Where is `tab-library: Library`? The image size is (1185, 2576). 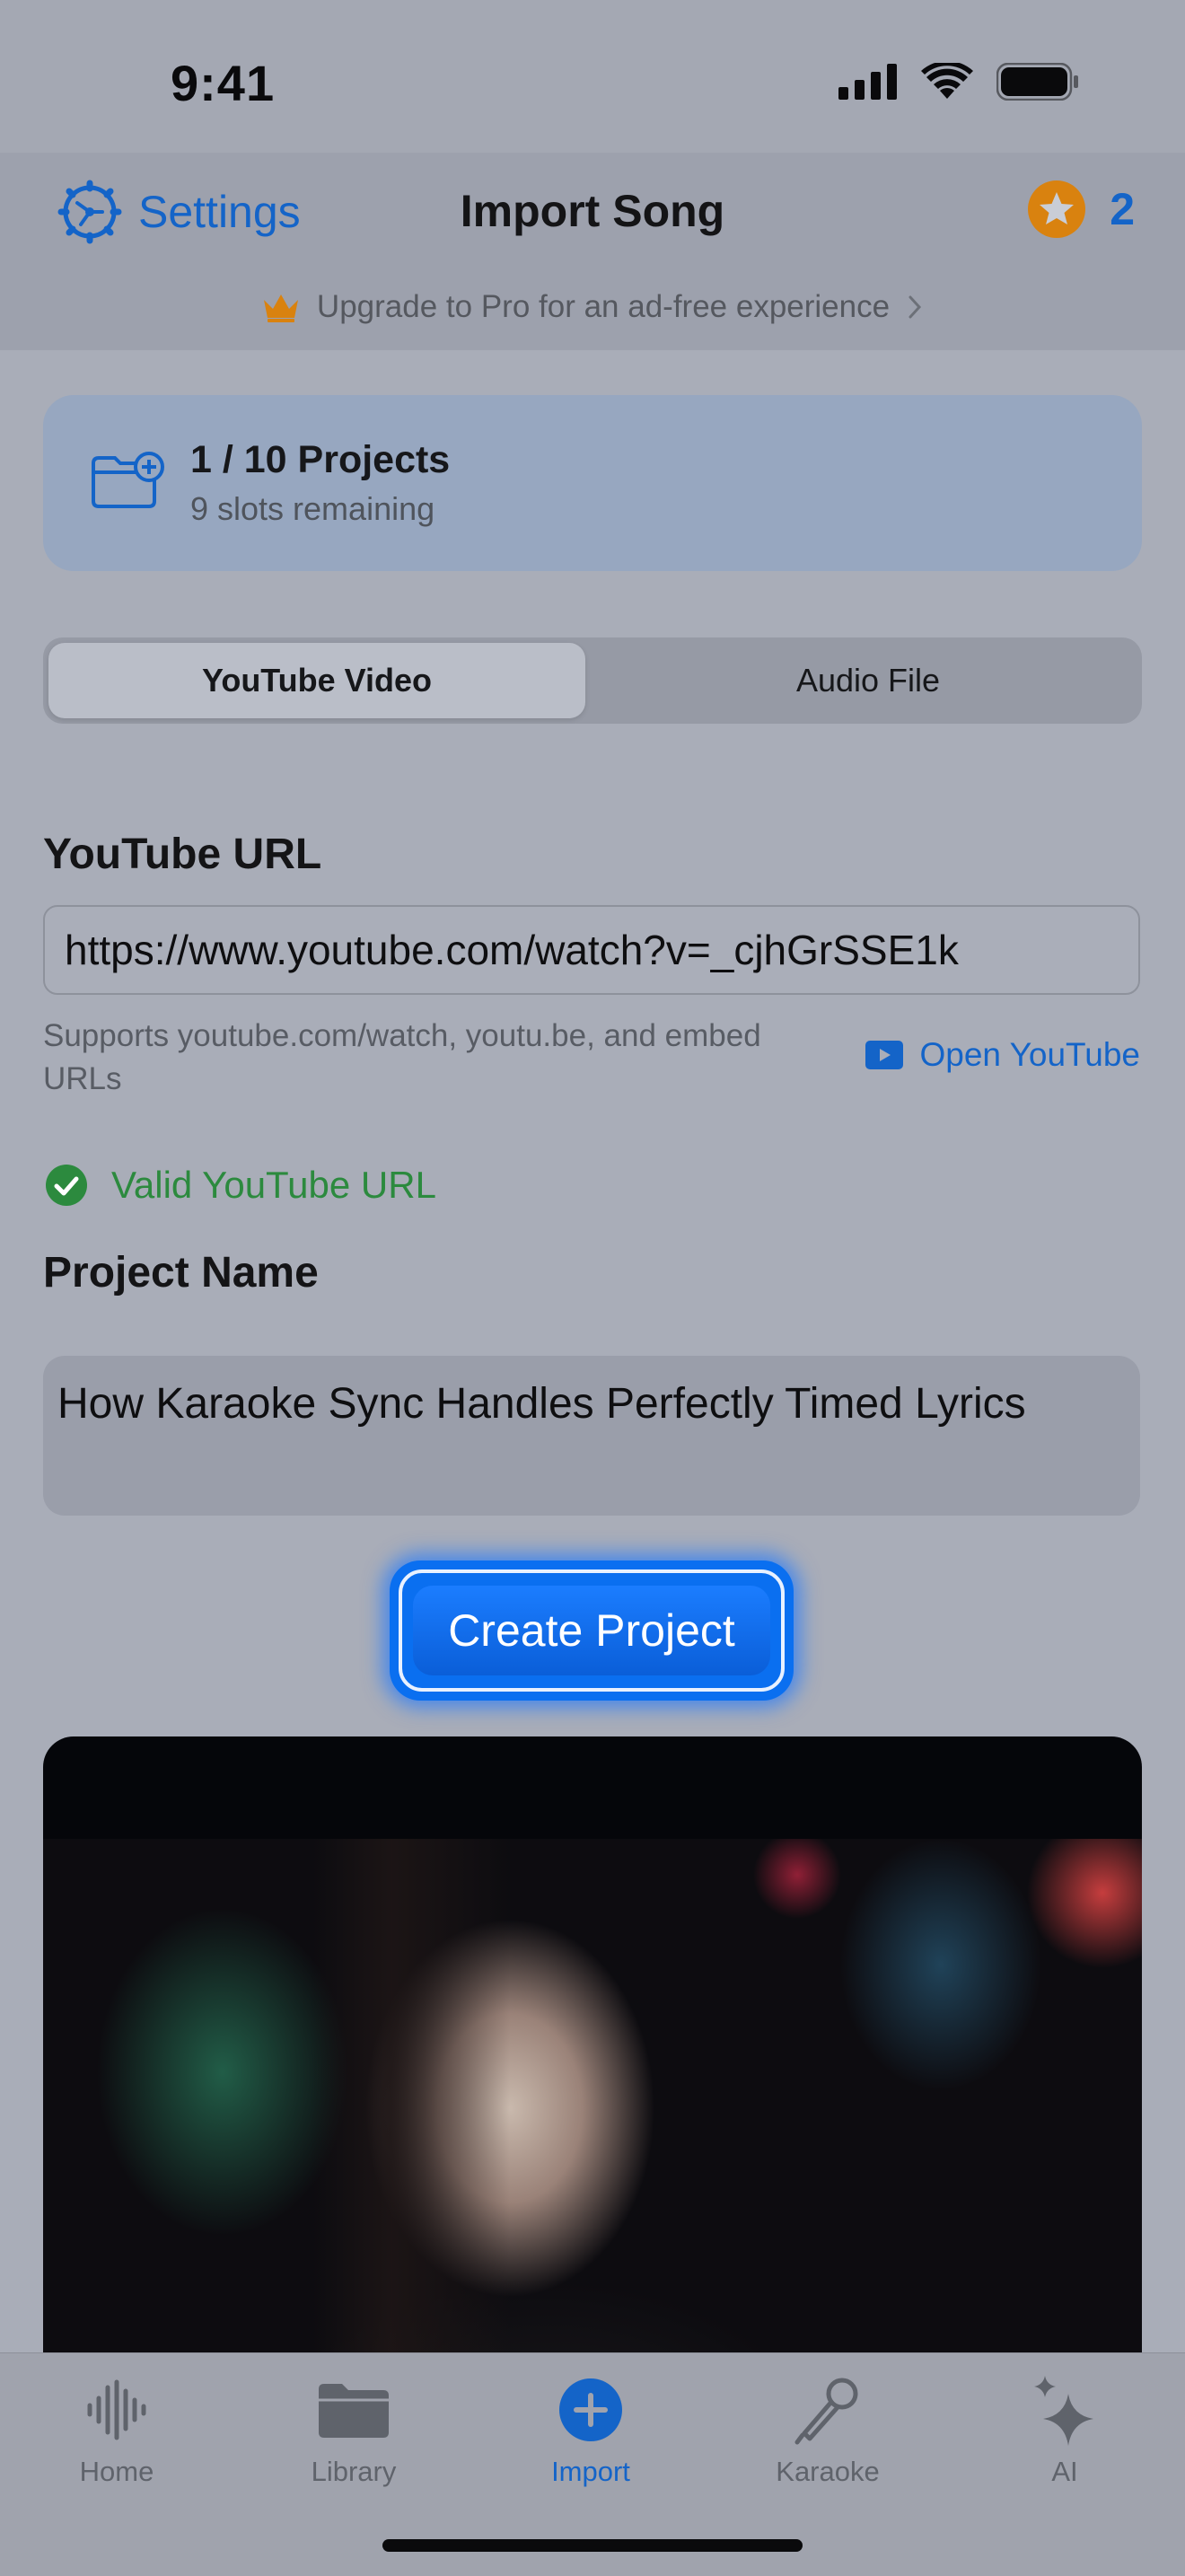
tab-library: Library is located at coordinates (353, 2436).